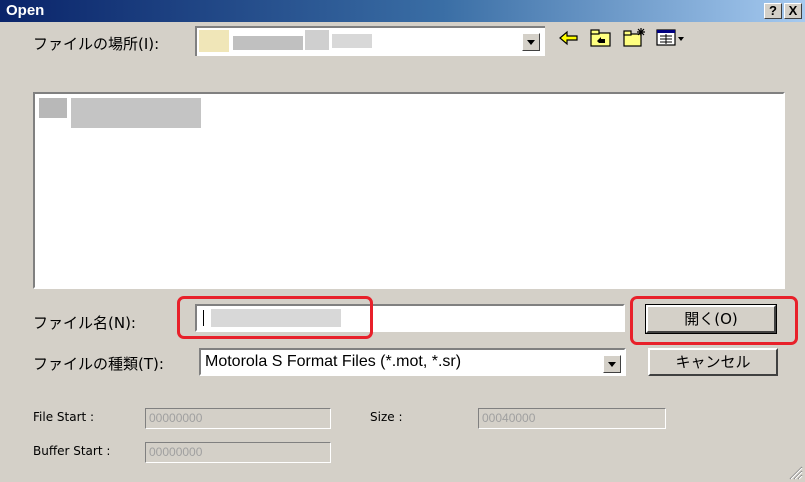 The width and height of the screenshot is (805, 482). Describe the element at coordinates (238, 418) in the screenshot. I see `file-start-field: 00000000` at that location.